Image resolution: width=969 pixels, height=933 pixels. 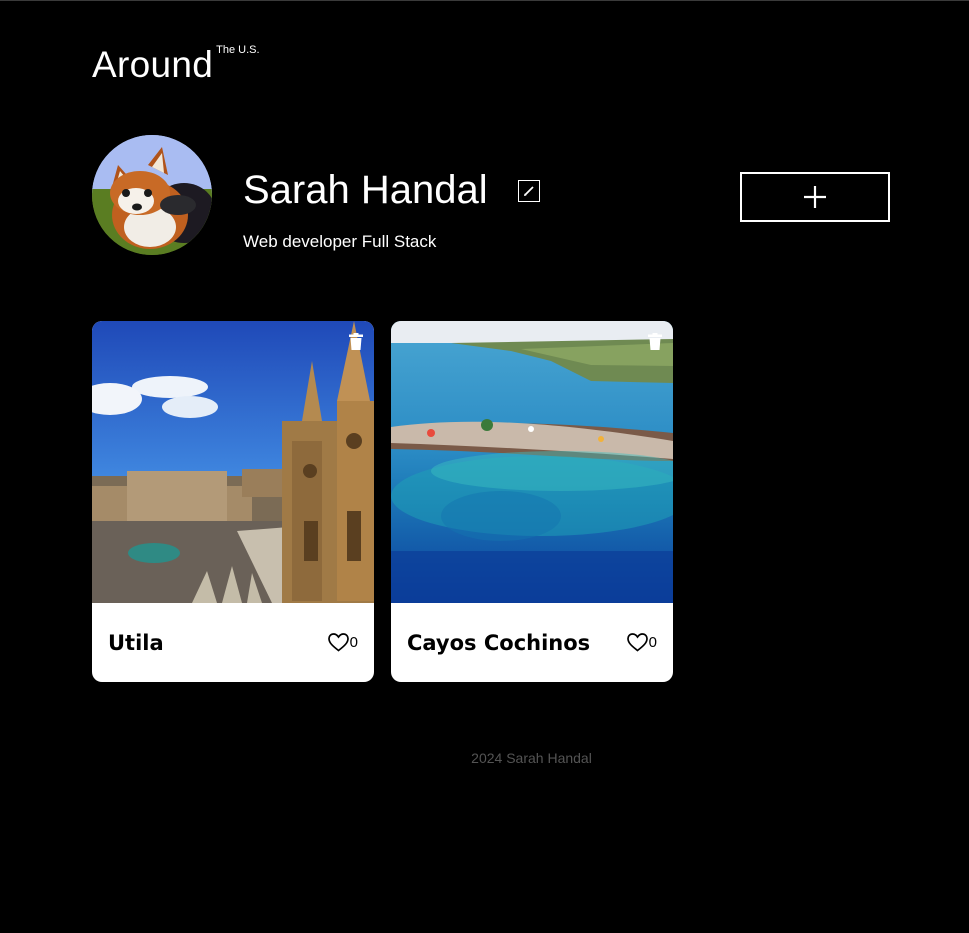 I want to click on profile-about: Web developer Full Stack, so click(x=340, y=241).